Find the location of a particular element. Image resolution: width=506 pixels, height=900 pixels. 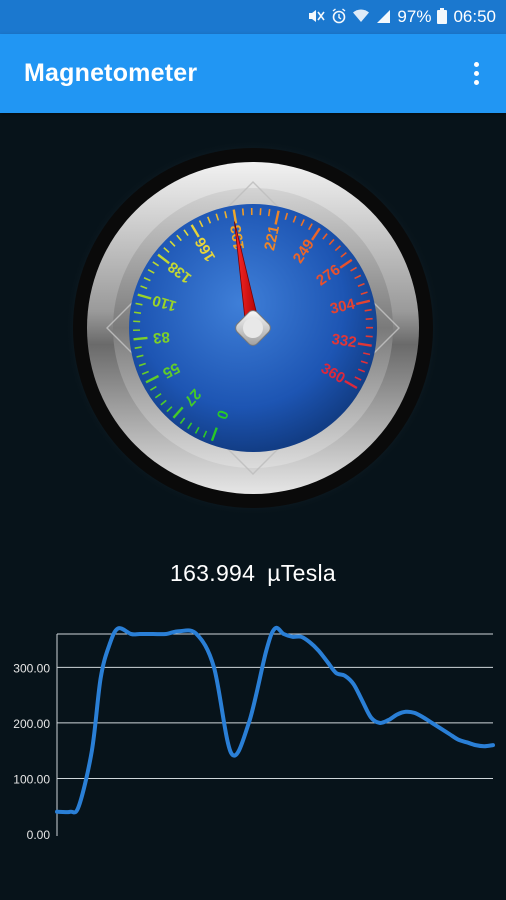

battery-icon is located at coordinates (442, 17).